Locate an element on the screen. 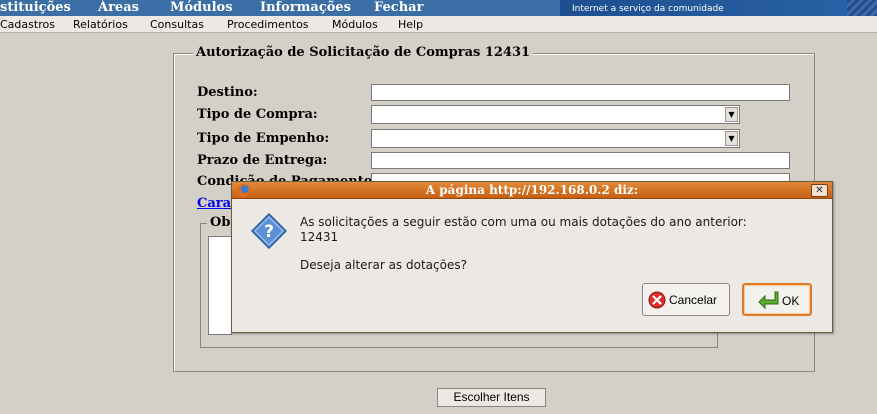 This screenshot has width=877, height=414. close-icon: ✕ is located at coordinates (819, 190).